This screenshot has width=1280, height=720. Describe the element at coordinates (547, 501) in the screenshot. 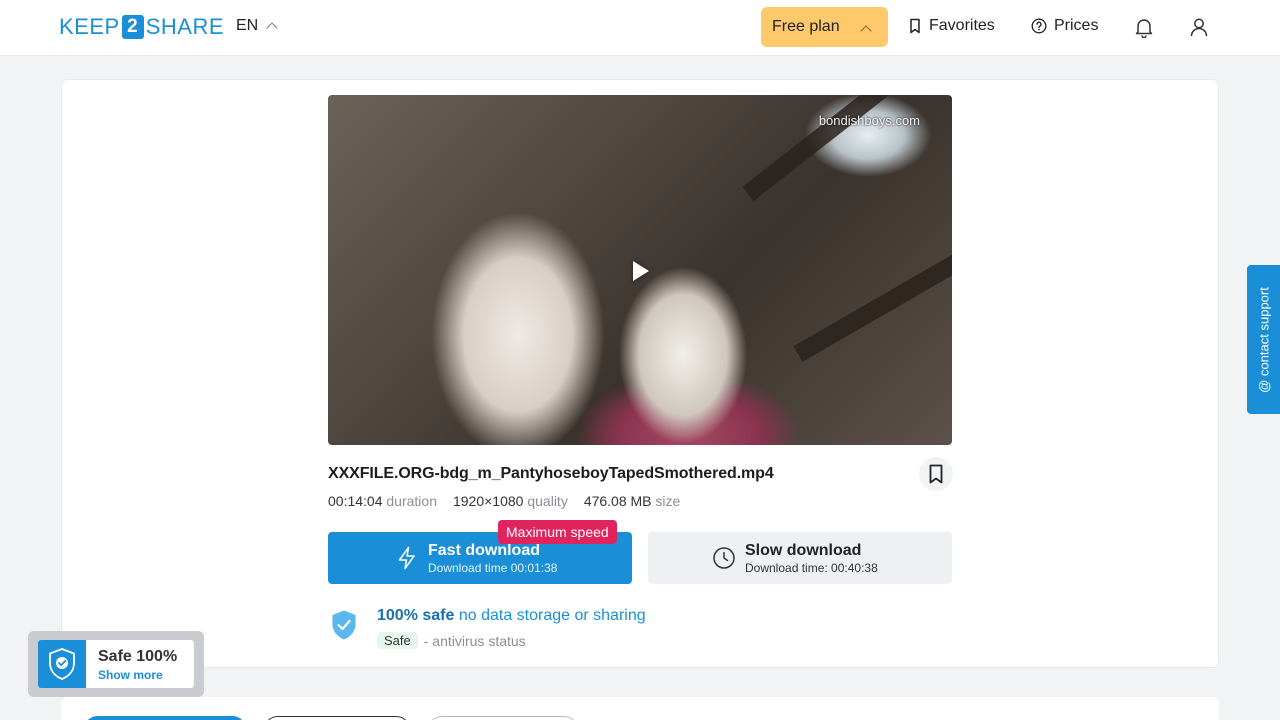

I see `quality-label: quality` at that location.